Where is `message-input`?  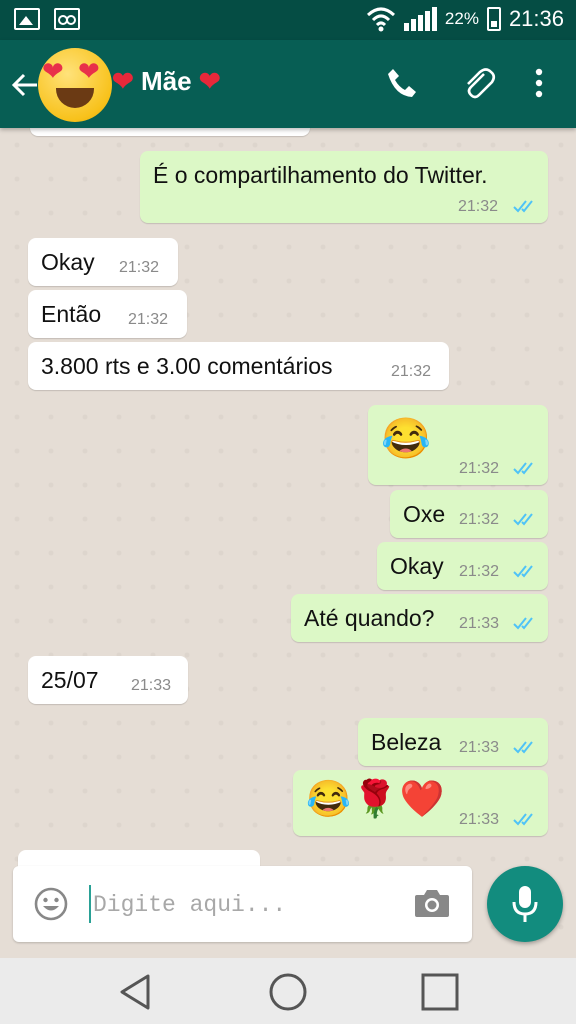 message-input is located at coordinates (241, 905).